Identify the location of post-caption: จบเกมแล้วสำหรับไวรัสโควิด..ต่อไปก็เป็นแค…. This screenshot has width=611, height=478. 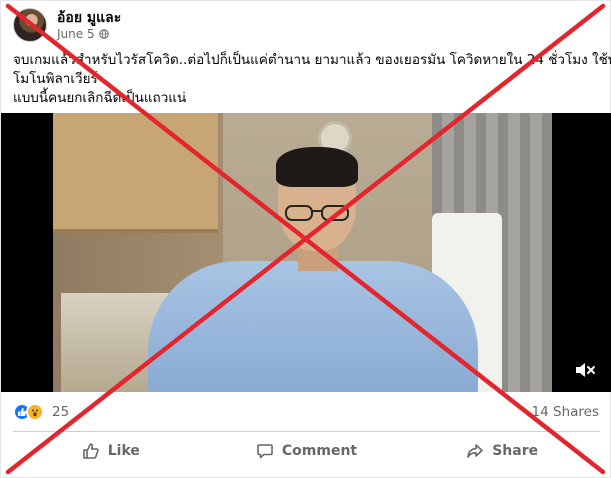
(312, 79).